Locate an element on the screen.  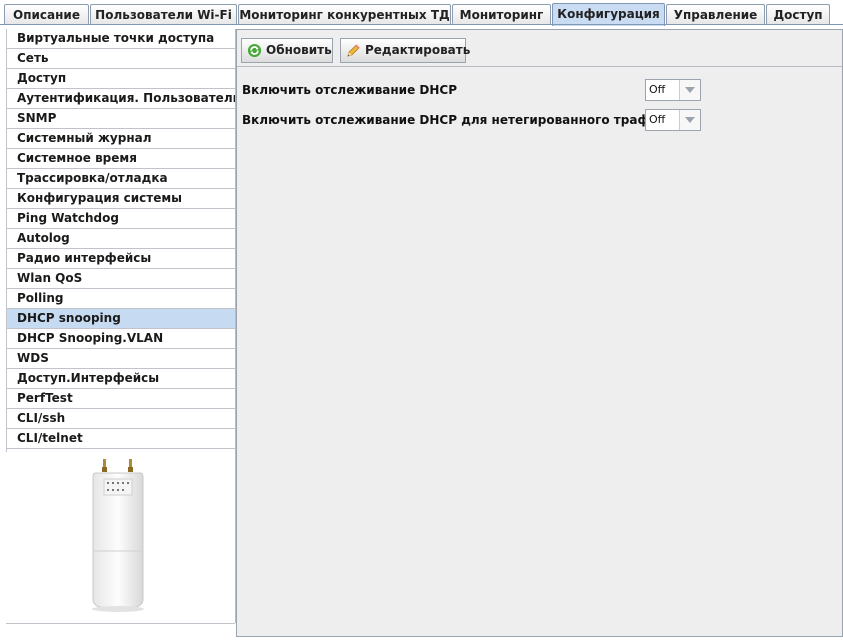
sidebar-item-cli-ssh: CLI/ssh is located at coordinates (120, 419).